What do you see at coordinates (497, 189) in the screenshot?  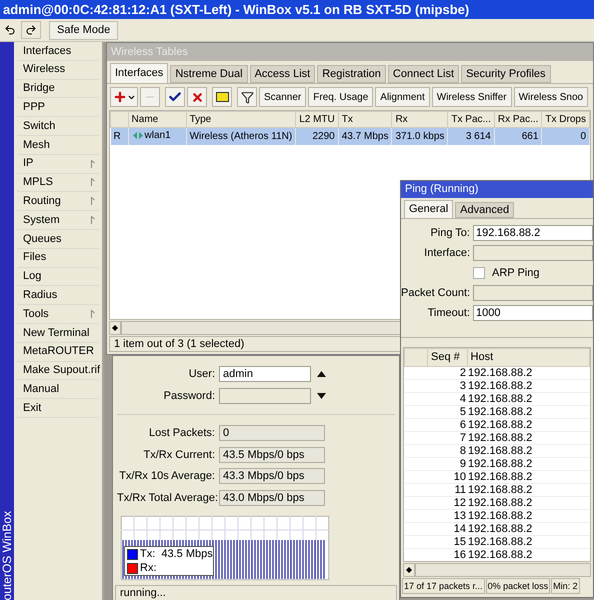 I see `window-title: Ping (Running)` at bounding box center [497, 189].